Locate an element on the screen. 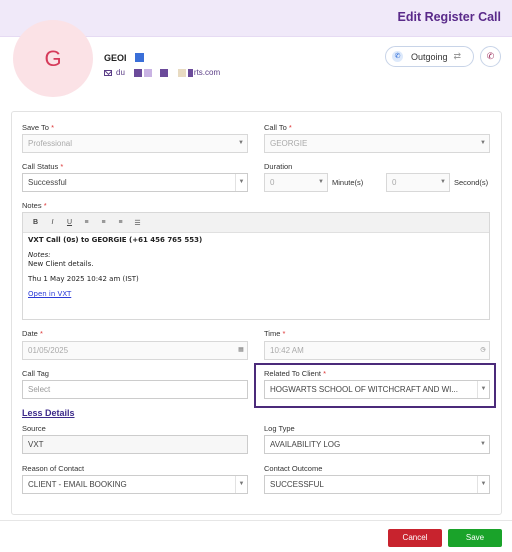  note-notes-heading: Notes: is located at coordinates (39, 255).